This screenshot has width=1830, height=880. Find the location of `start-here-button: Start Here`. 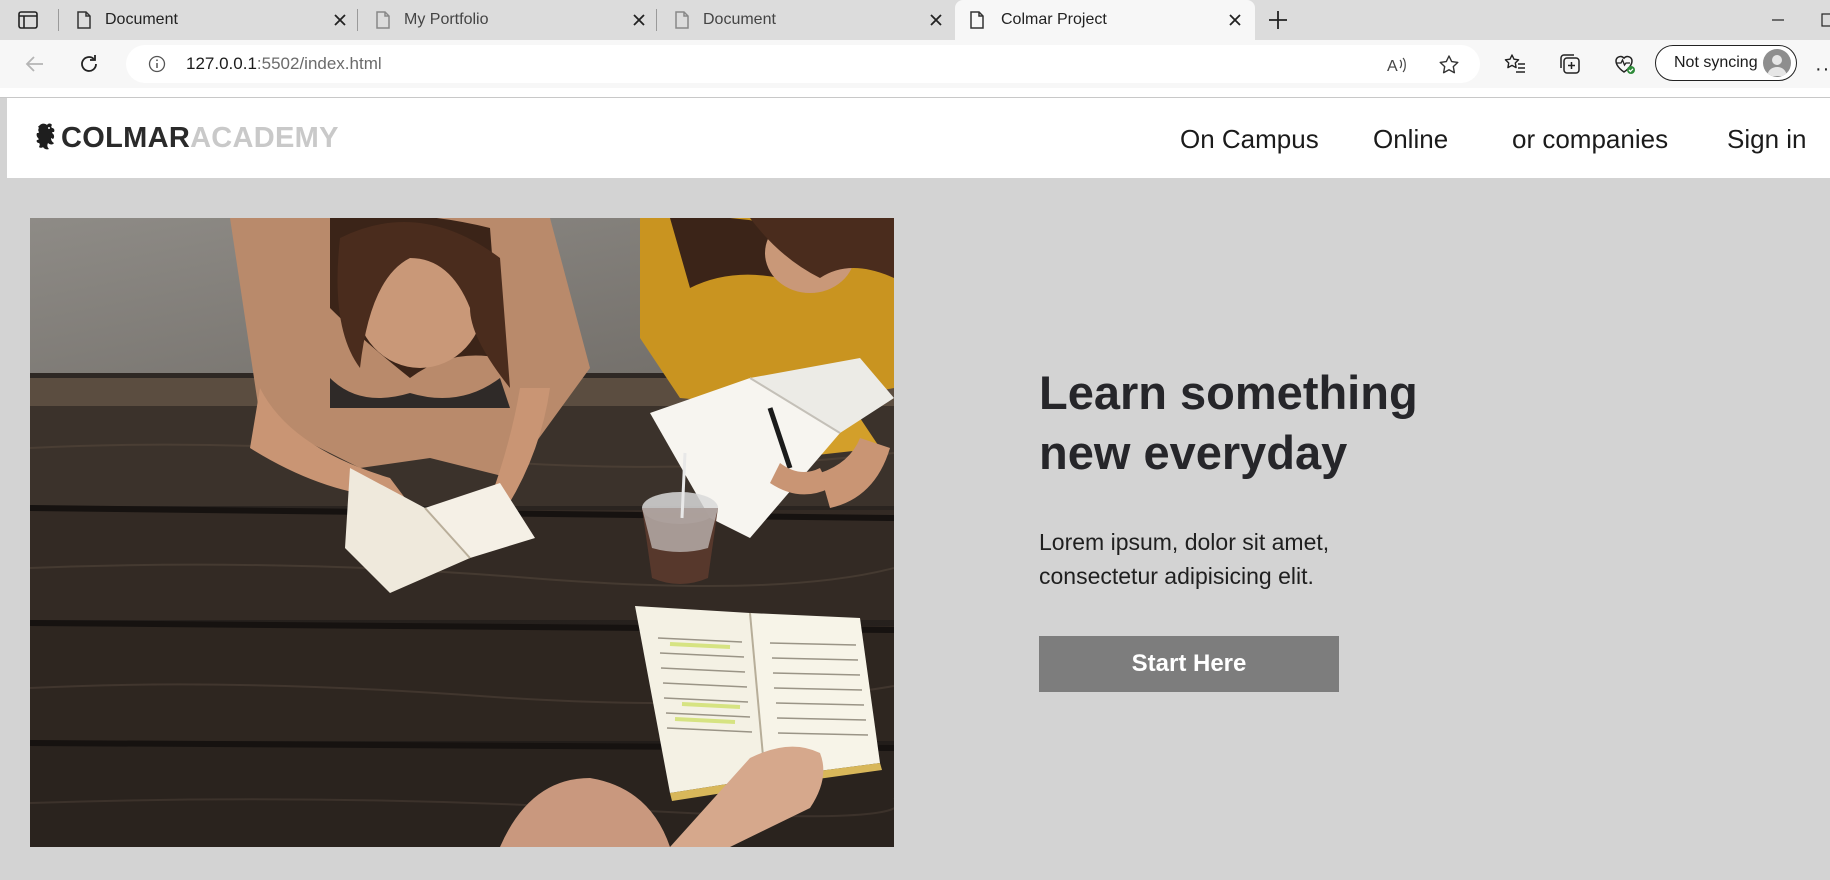

start-here-button: Start Here is located at coordinates (1189, 664).